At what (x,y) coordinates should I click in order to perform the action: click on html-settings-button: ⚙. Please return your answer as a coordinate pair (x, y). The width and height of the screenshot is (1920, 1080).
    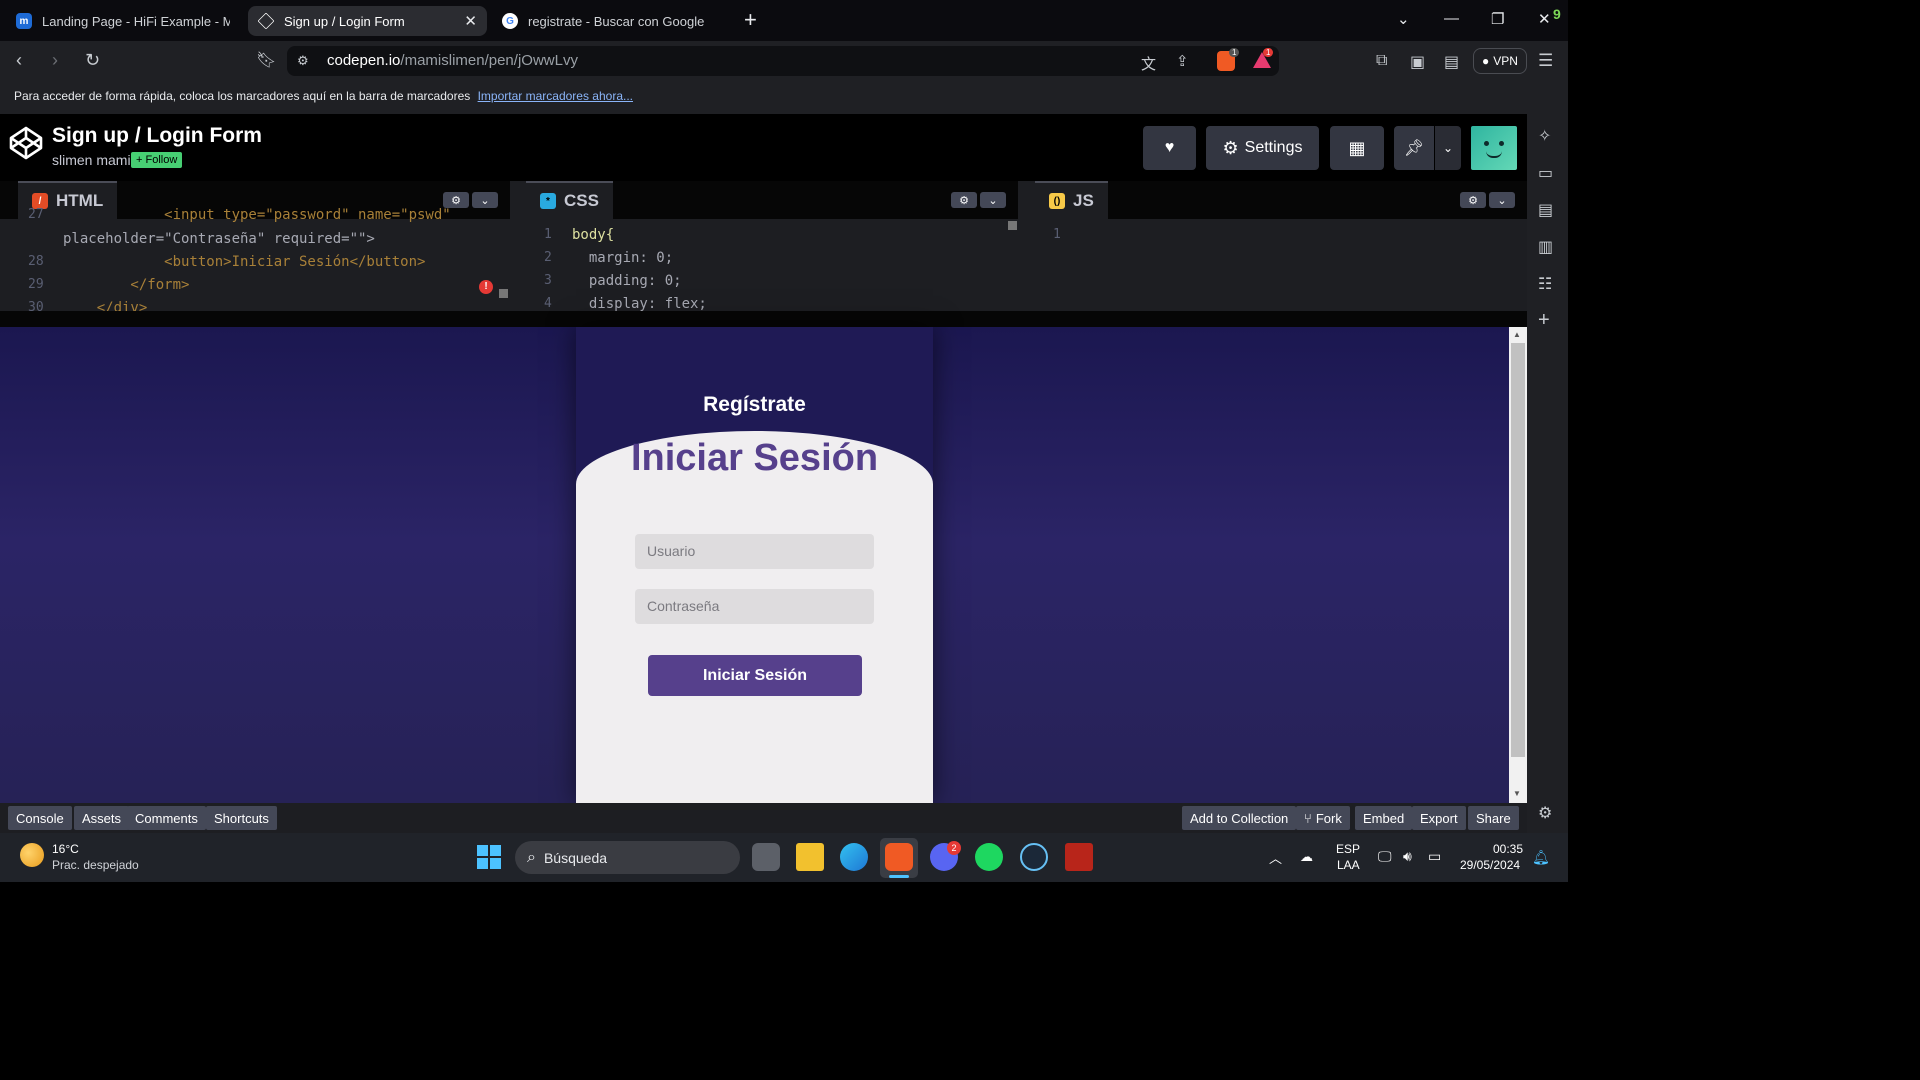
    Looking at the image, I should click on (456, 200).